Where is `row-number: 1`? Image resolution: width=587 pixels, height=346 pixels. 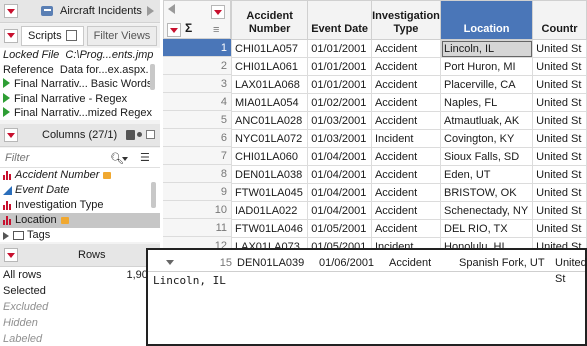 row-number: 1 is located at coordinates (197, 48).